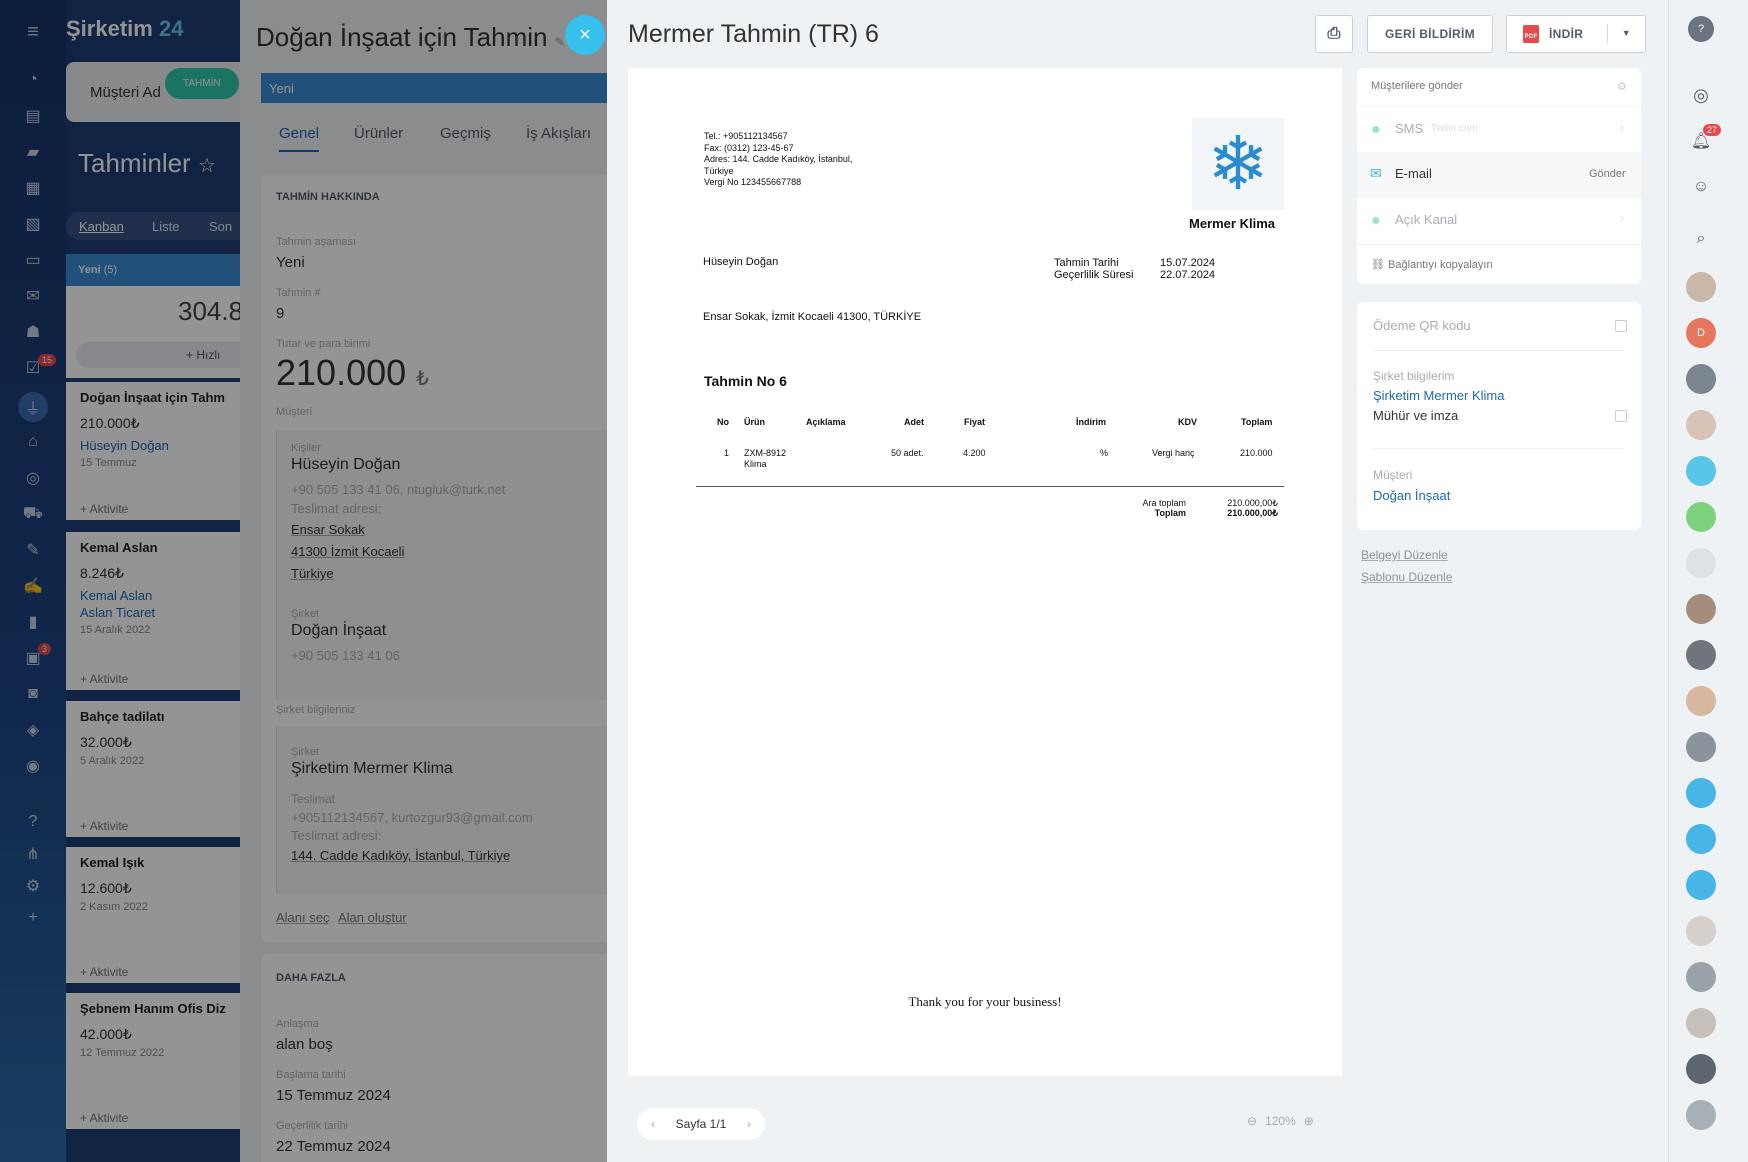 The height and width of the screenshot is (1162, 1748). What do you see at coordinates (1170, 513) in the screenshot?
I see `total-label: Toplam` at bounding box center [1170, 513].